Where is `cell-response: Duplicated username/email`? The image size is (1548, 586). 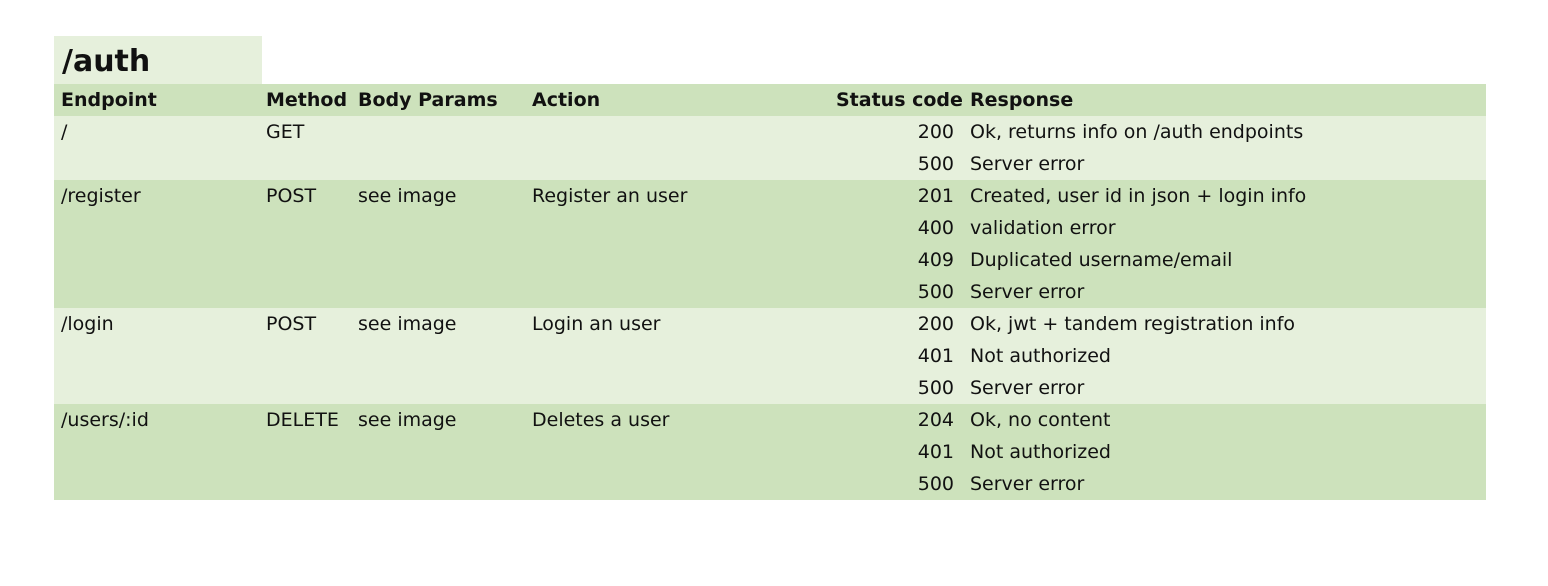
cell-response: Duplicated username/email is located at coordinates (1224, 260).